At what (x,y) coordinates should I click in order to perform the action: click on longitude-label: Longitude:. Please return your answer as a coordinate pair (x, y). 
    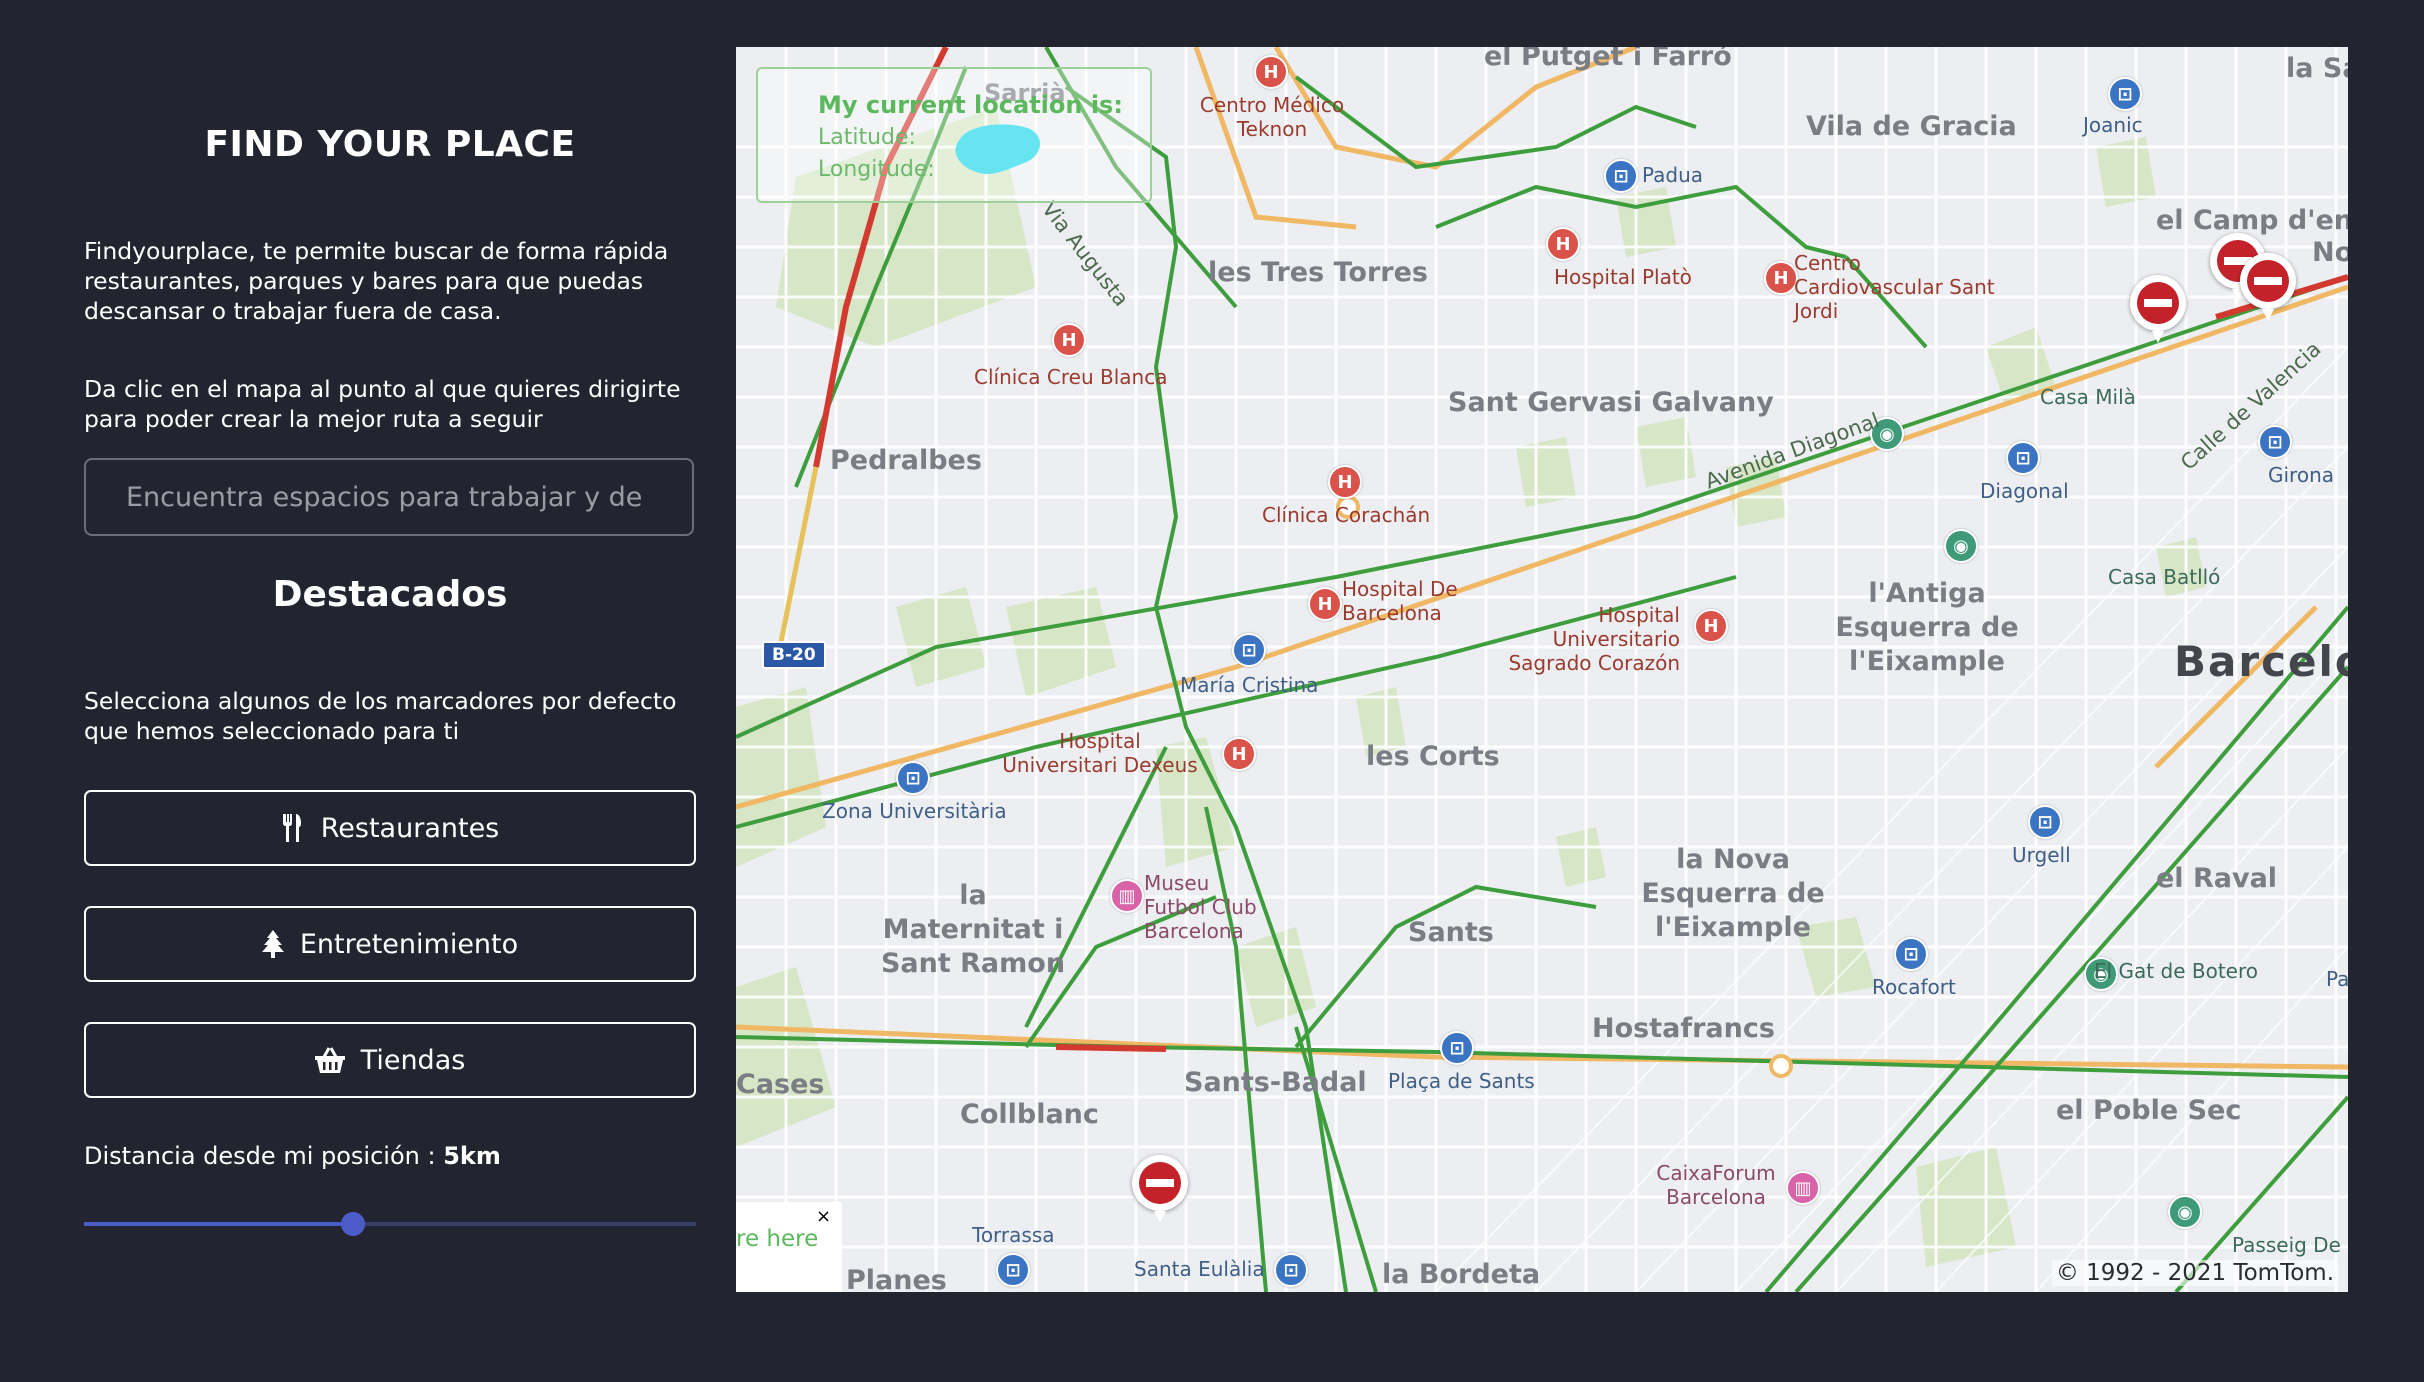
    Looking at the image, I should click on (876, 169).